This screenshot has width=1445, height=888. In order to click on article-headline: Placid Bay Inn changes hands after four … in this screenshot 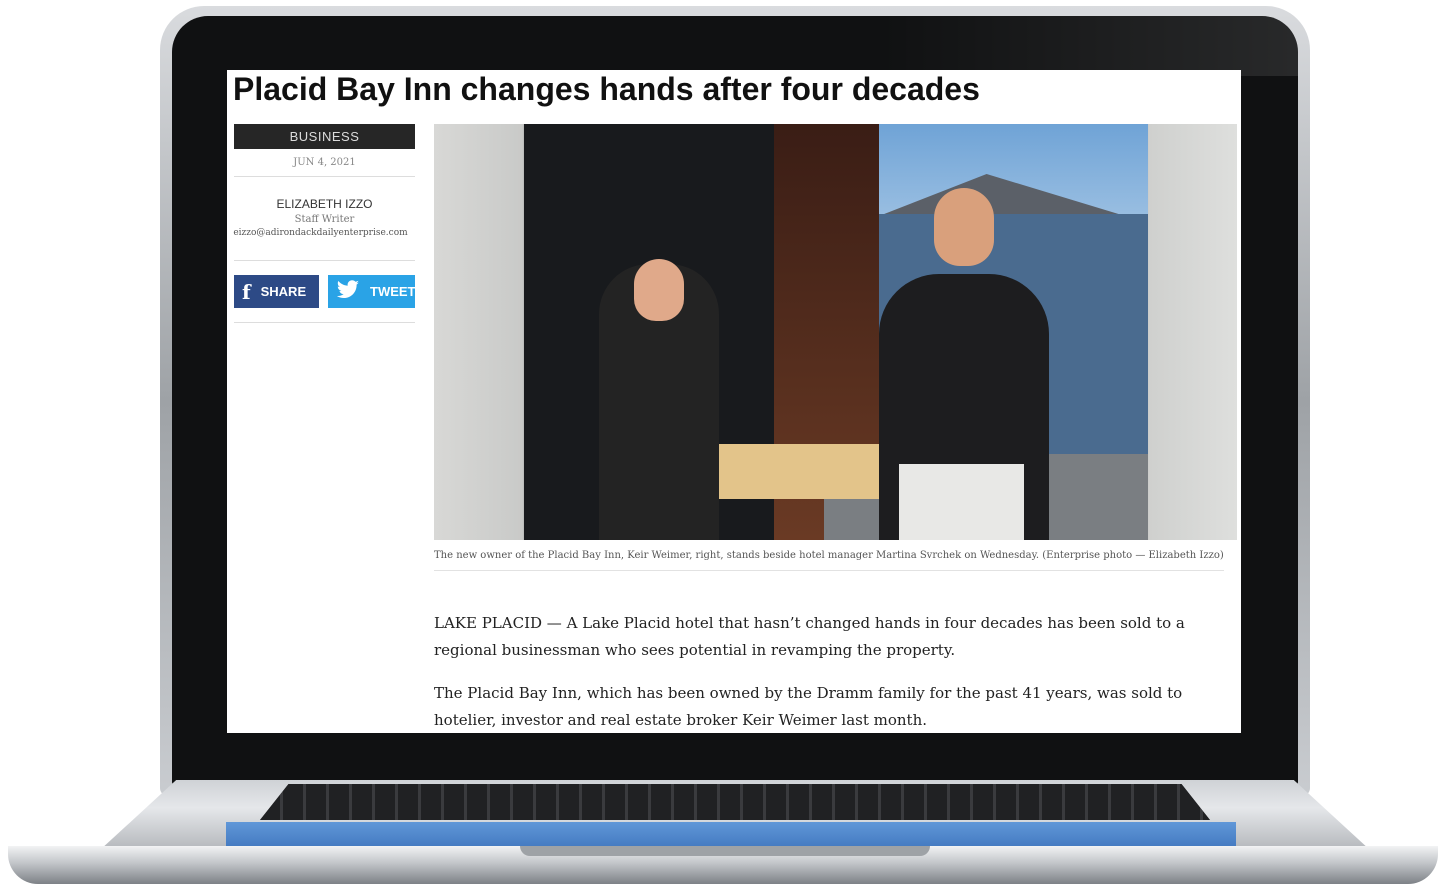, I will do `click(606, 89)`.